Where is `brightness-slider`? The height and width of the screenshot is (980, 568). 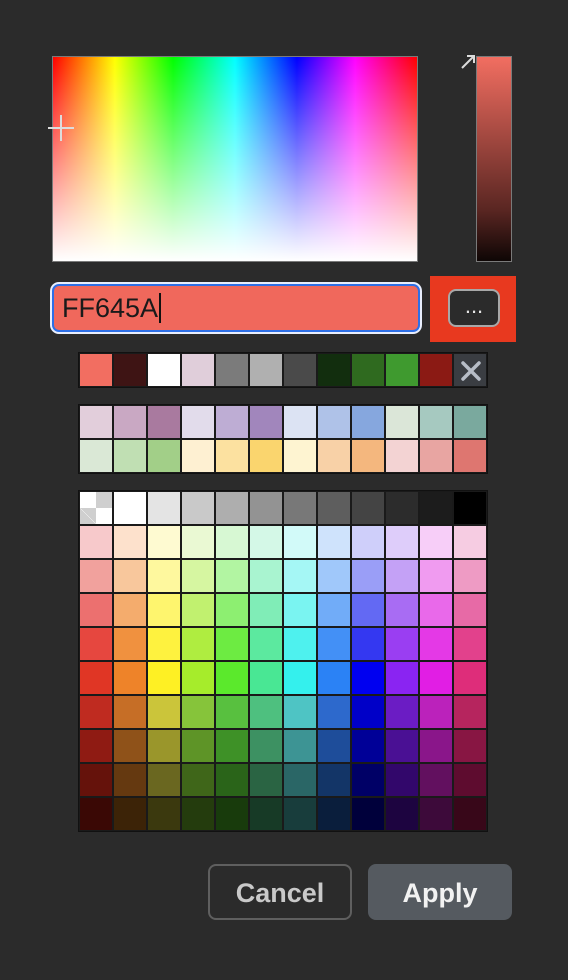
brightness-slider is located at coordinates (494, 159).